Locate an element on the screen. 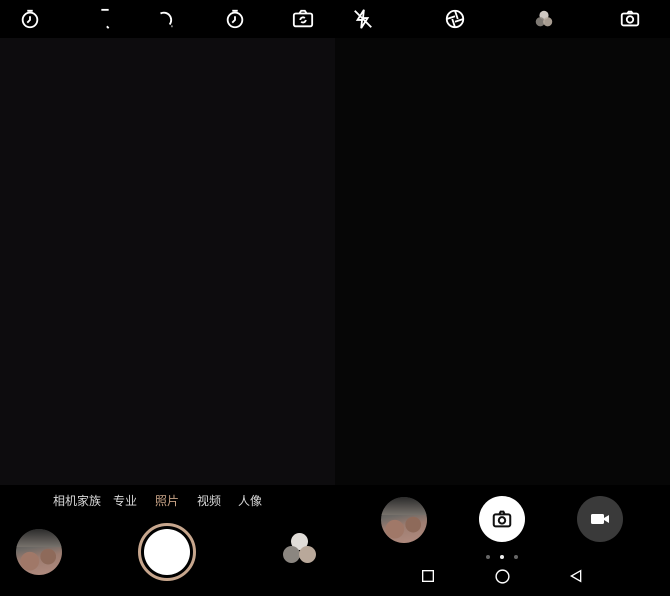 Image resolution: width=670 pixels, height=596 pixels. shutter-inner is located at coordinates (167, 552).